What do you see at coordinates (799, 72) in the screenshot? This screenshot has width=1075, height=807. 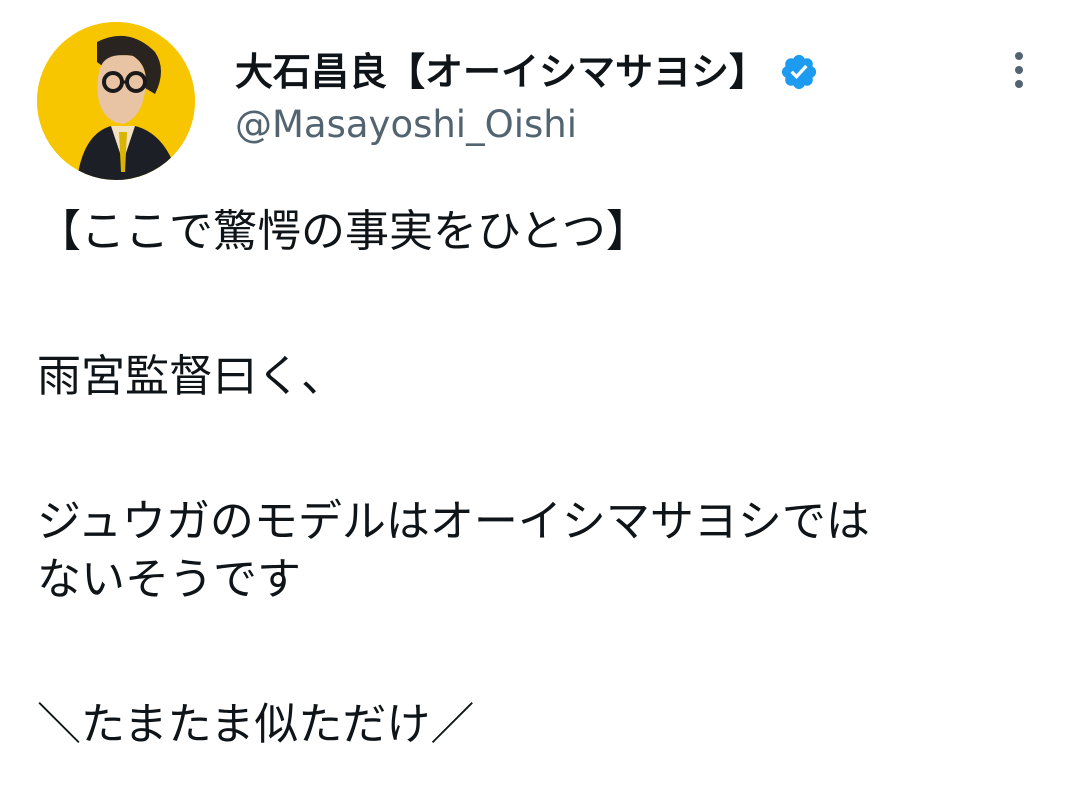 I see `verified-badge-icon` at bounding box center [799, 72].